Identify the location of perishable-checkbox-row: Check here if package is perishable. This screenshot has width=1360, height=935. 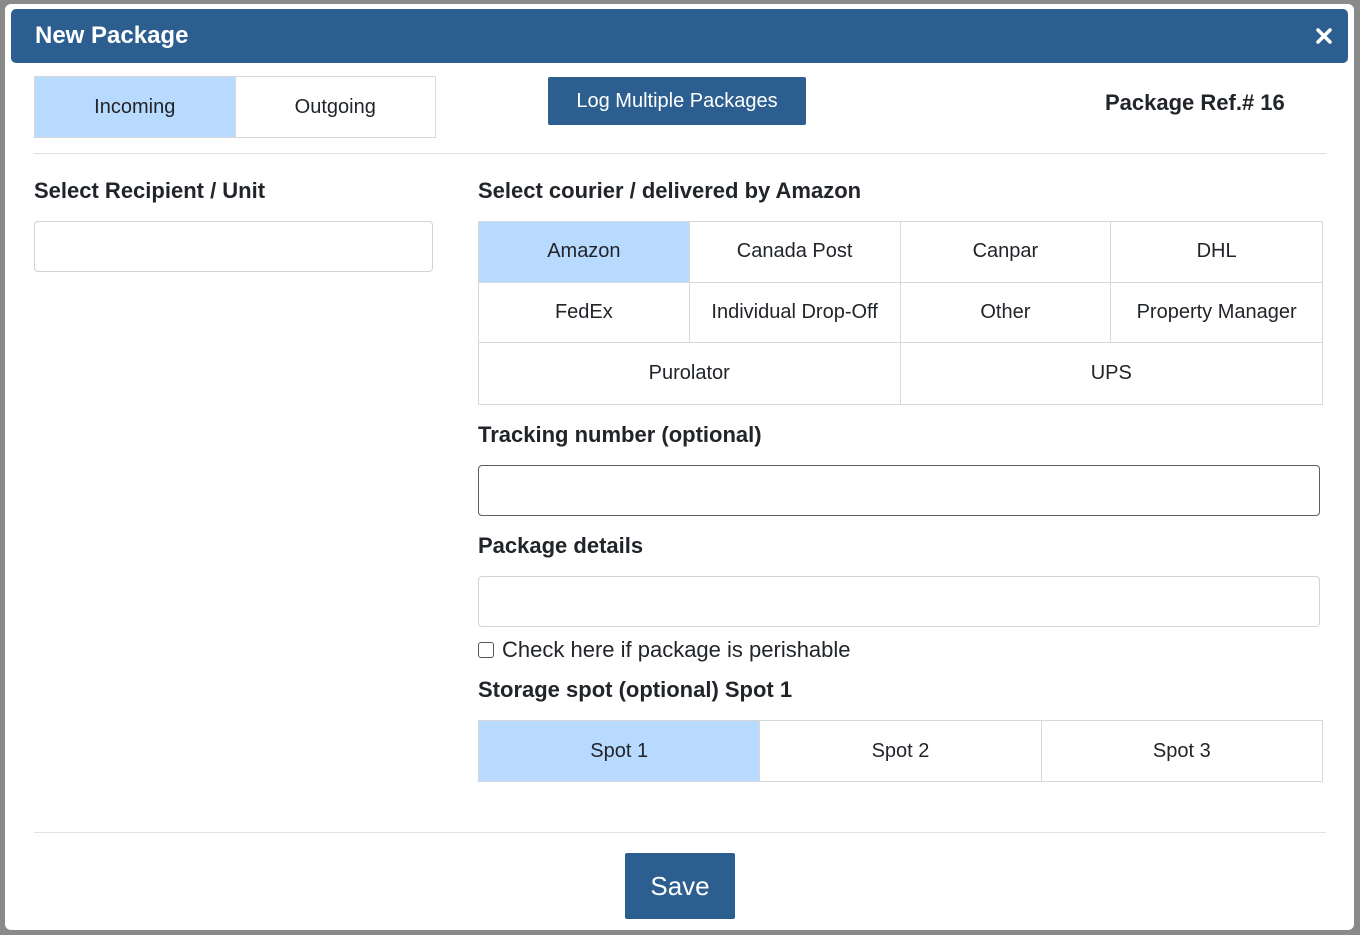
(664, 650).